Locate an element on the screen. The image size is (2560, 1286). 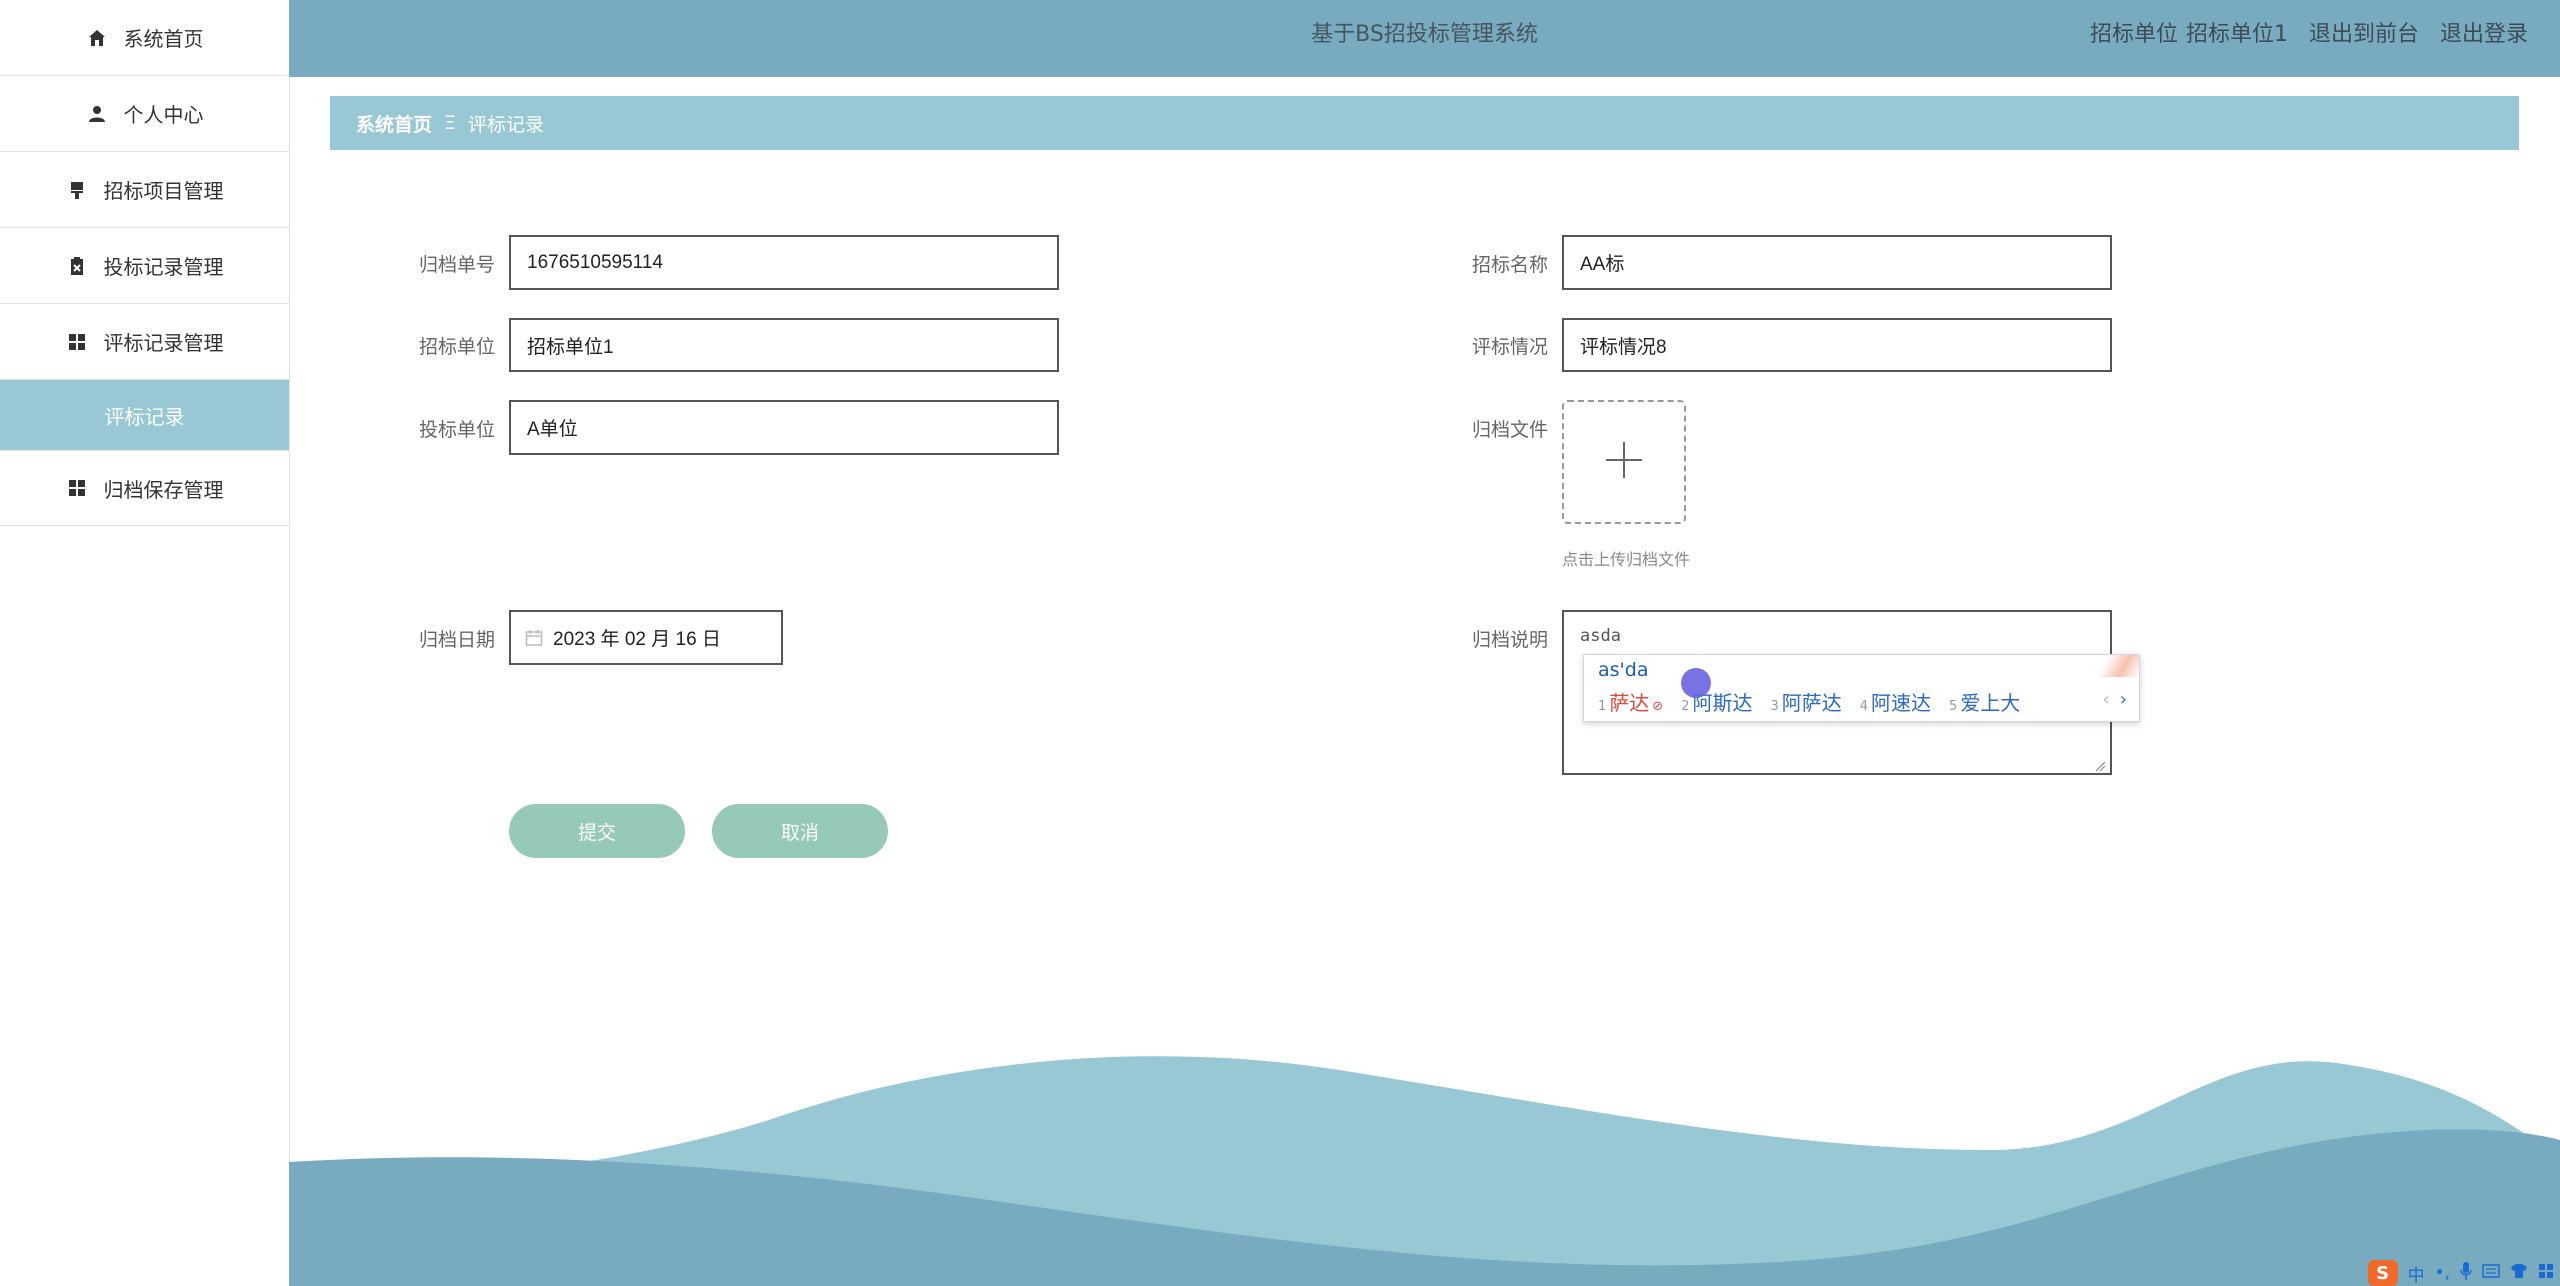
top-header: 基于BS招投标管理系统 招标单位 招标单位1 退出到前台 退出登录 is located at coordinates (1424, 38).